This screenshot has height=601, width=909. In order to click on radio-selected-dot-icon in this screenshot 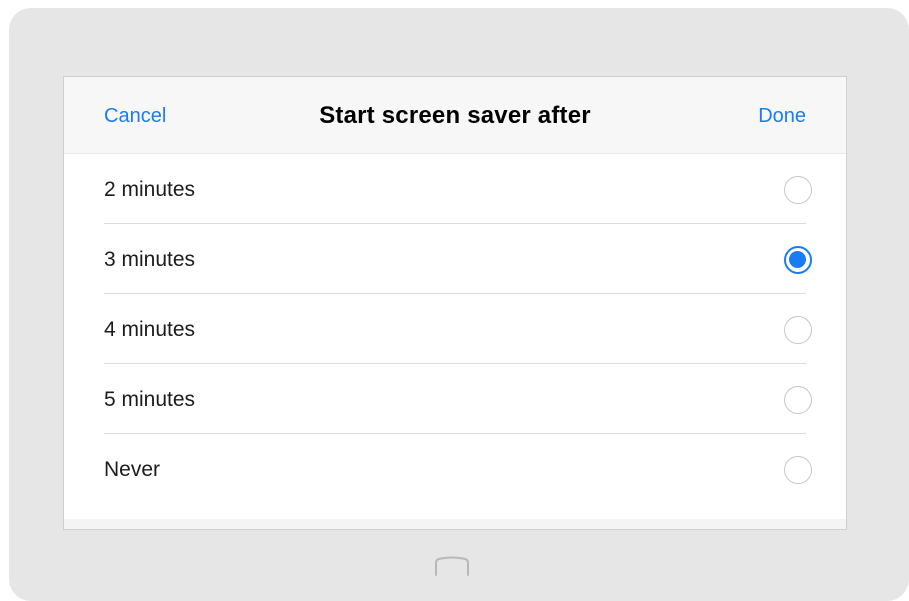, I will do `click(797, 259)`.